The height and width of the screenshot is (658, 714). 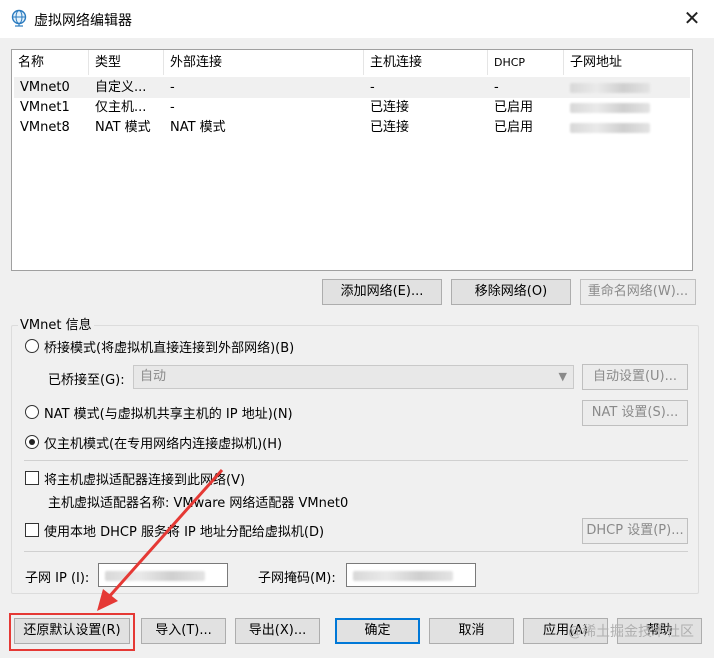 I want to click on column-header-external: 外部连接, so click(x=264, y=62).